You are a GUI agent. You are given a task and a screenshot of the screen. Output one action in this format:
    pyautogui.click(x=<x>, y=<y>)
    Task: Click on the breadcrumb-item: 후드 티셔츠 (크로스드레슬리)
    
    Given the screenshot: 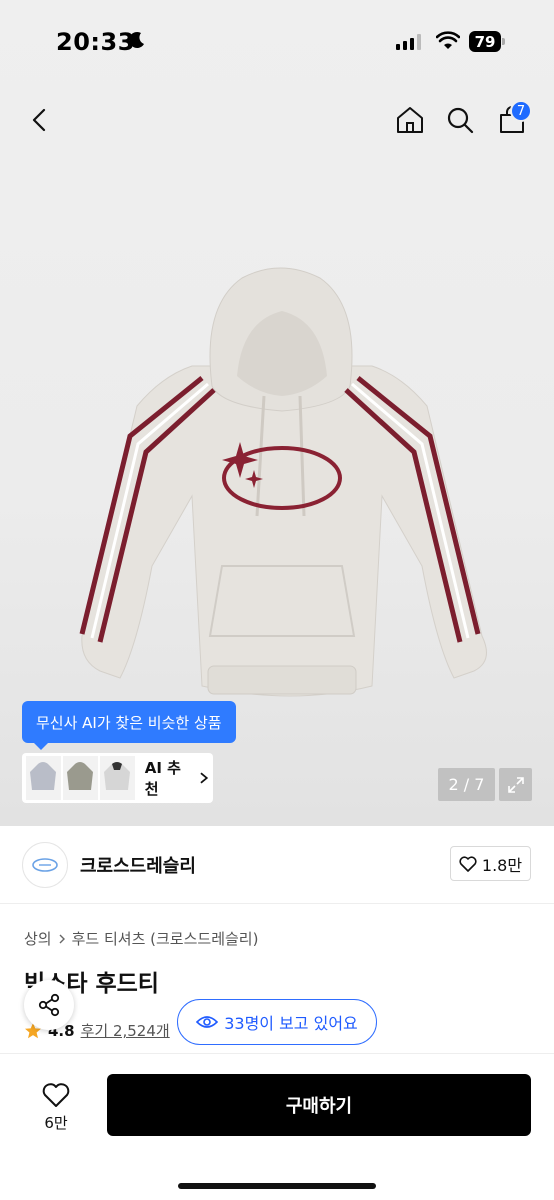 What is the action you would take?
    pyautogui.click(x=165, y=938)
    